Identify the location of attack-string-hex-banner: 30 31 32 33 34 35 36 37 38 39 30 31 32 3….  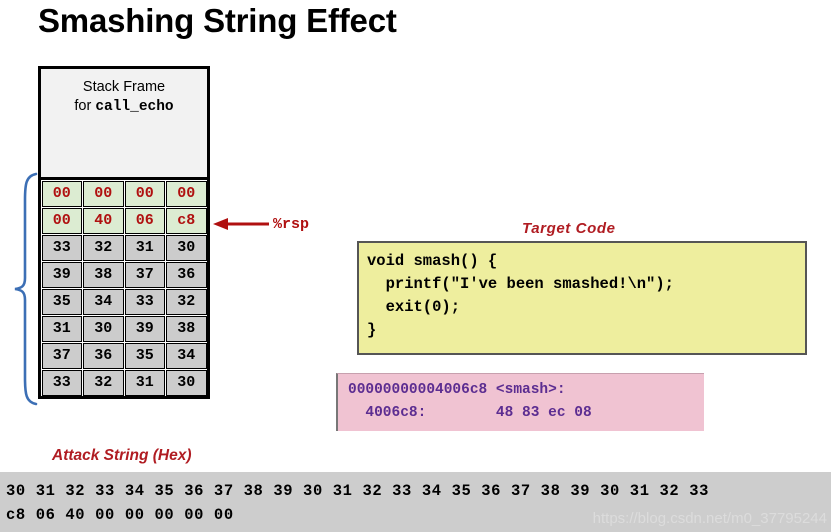
(415, 502).